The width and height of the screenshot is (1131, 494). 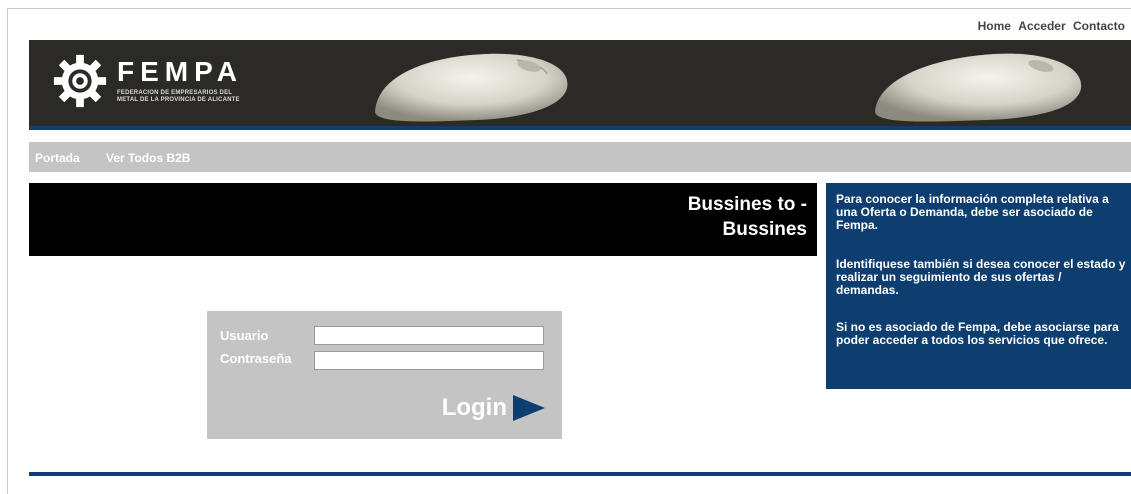 What do you see at coordinates (423, 219) in the screenshot?
I see `page-title-box: Bussines to - Bussines` at bounding box center [423, 219].